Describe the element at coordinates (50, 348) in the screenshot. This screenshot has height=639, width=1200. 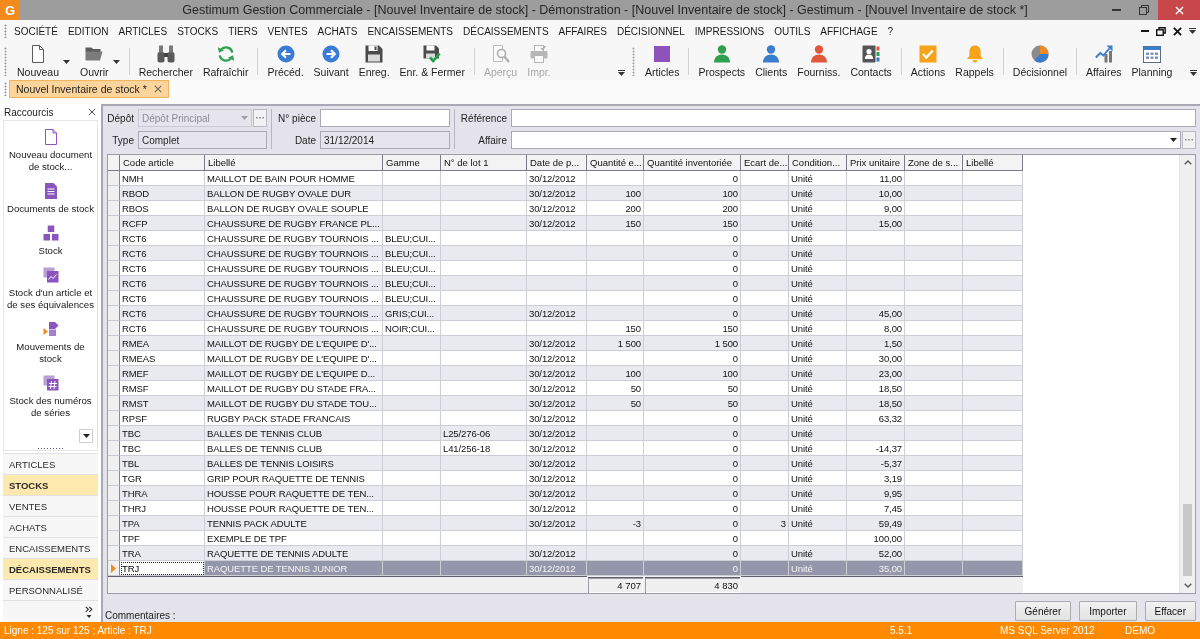
I see `shortcut-item: Mouvements de stock` at that location.